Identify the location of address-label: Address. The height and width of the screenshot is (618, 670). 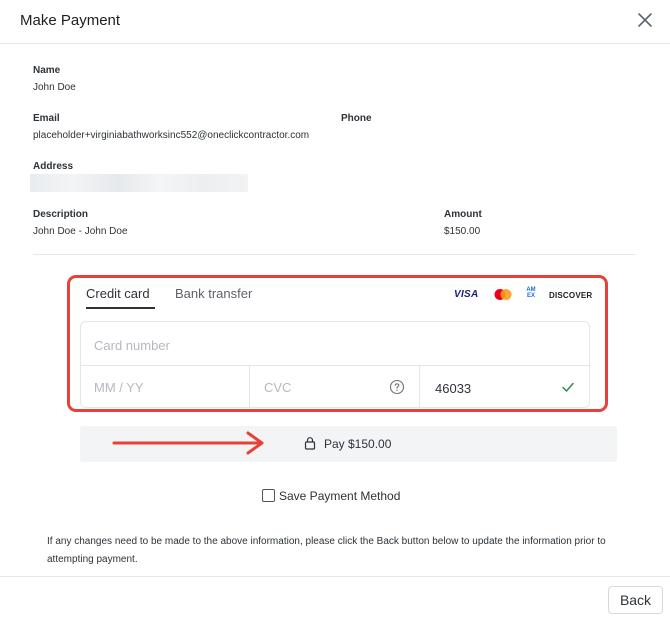
(53, 166).